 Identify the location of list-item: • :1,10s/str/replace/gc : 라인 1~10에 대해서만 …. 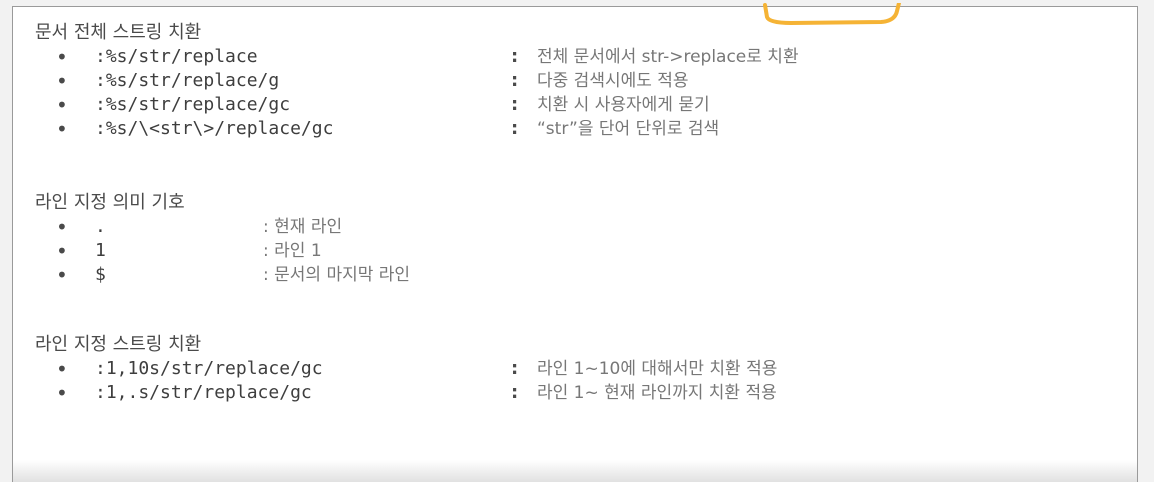
(406, 369).